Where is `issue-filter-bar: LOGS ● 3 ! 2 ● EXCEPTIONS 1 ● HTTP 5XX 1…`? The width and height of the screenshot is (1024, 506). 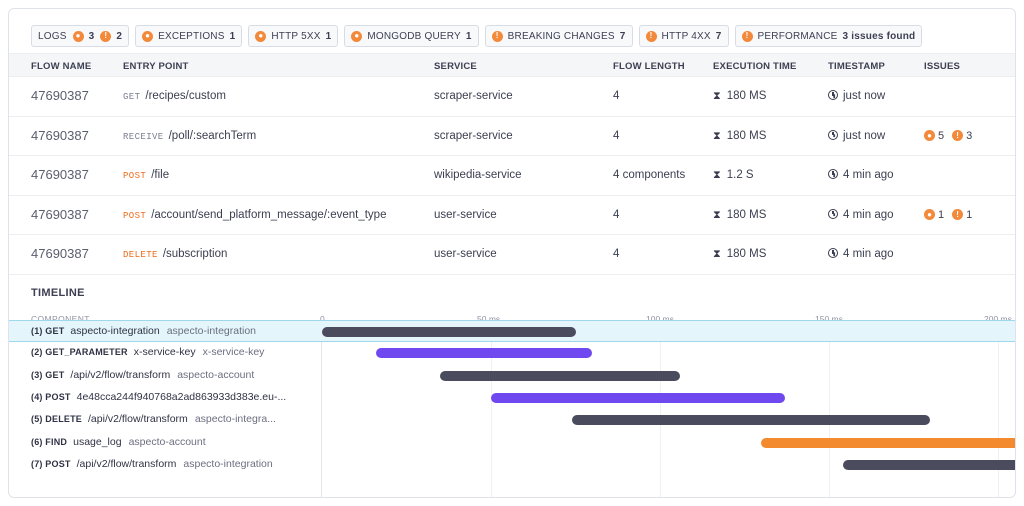
issue-filter-bar: LOGS ● 3 ! 2 ● EXCEPTIONS 1 ● HTTP 5XX 1… is located at coordinates (477, 36).